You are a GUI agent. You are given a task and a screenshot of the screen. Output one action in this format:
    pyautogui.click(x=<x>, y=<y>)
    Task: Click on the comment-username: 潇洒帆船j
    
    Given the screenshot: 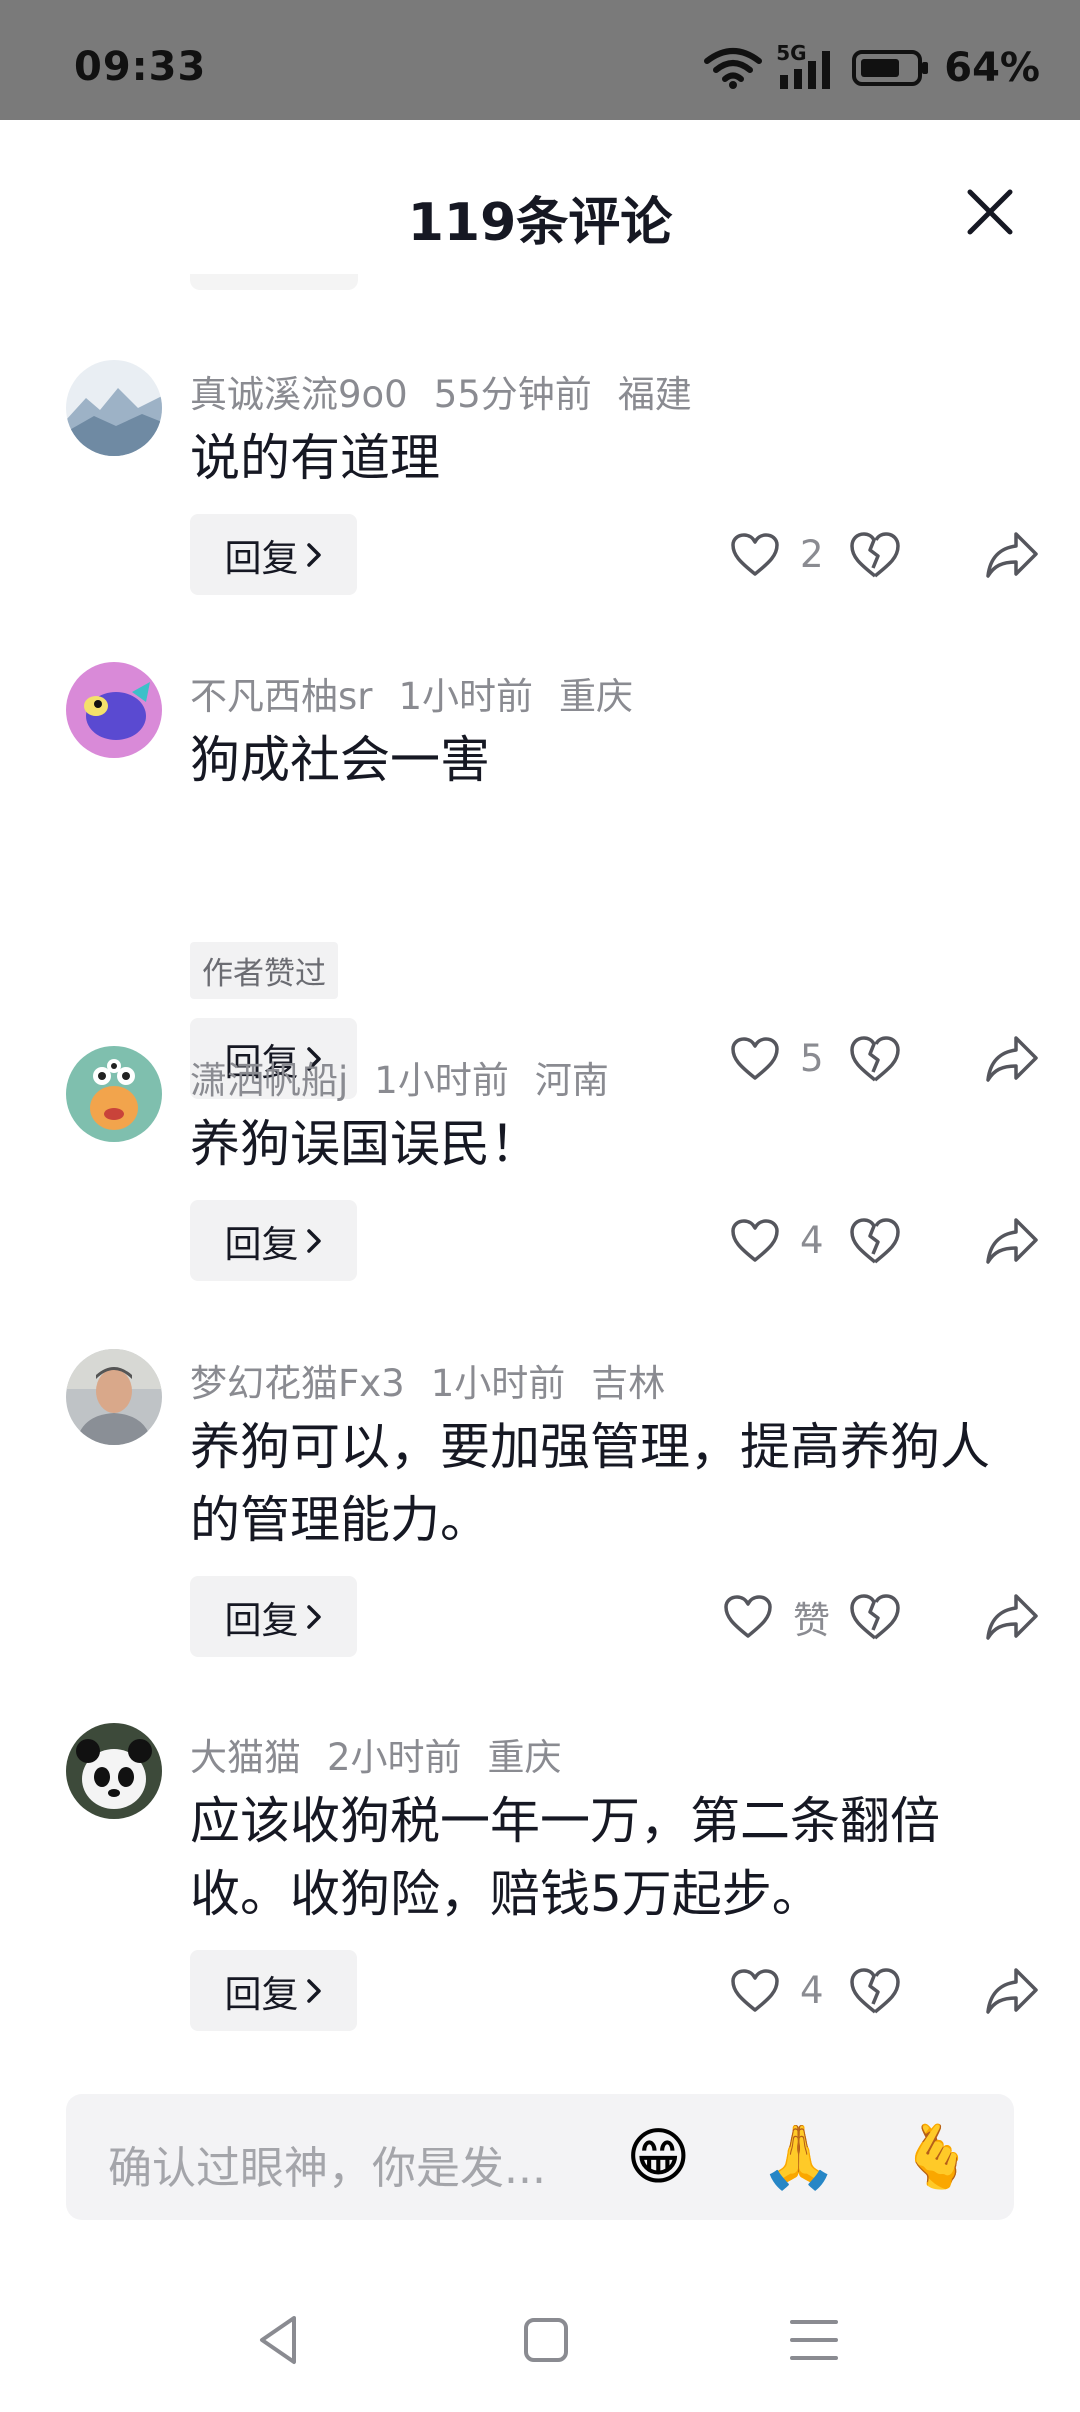 What is the action you would take?
    pyautogui.click(x=269, y=1080)
    